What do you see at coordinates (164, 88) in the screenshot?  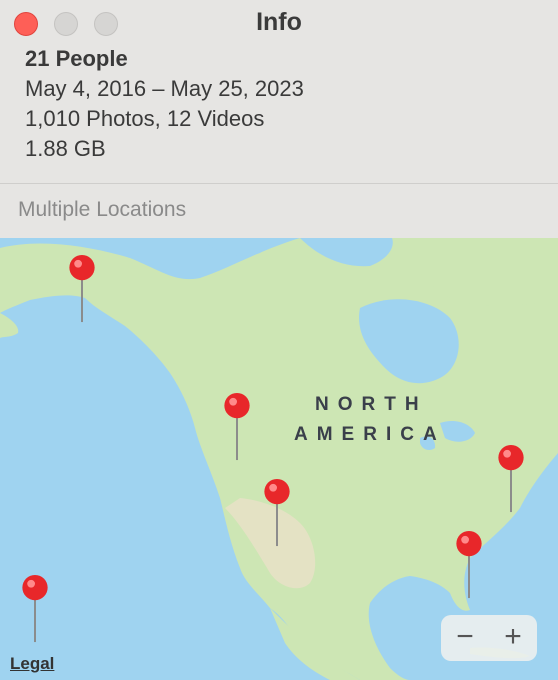 I see `date-range: May 4, 2016 – May 25, 2023` at bounding box center [164, 88].